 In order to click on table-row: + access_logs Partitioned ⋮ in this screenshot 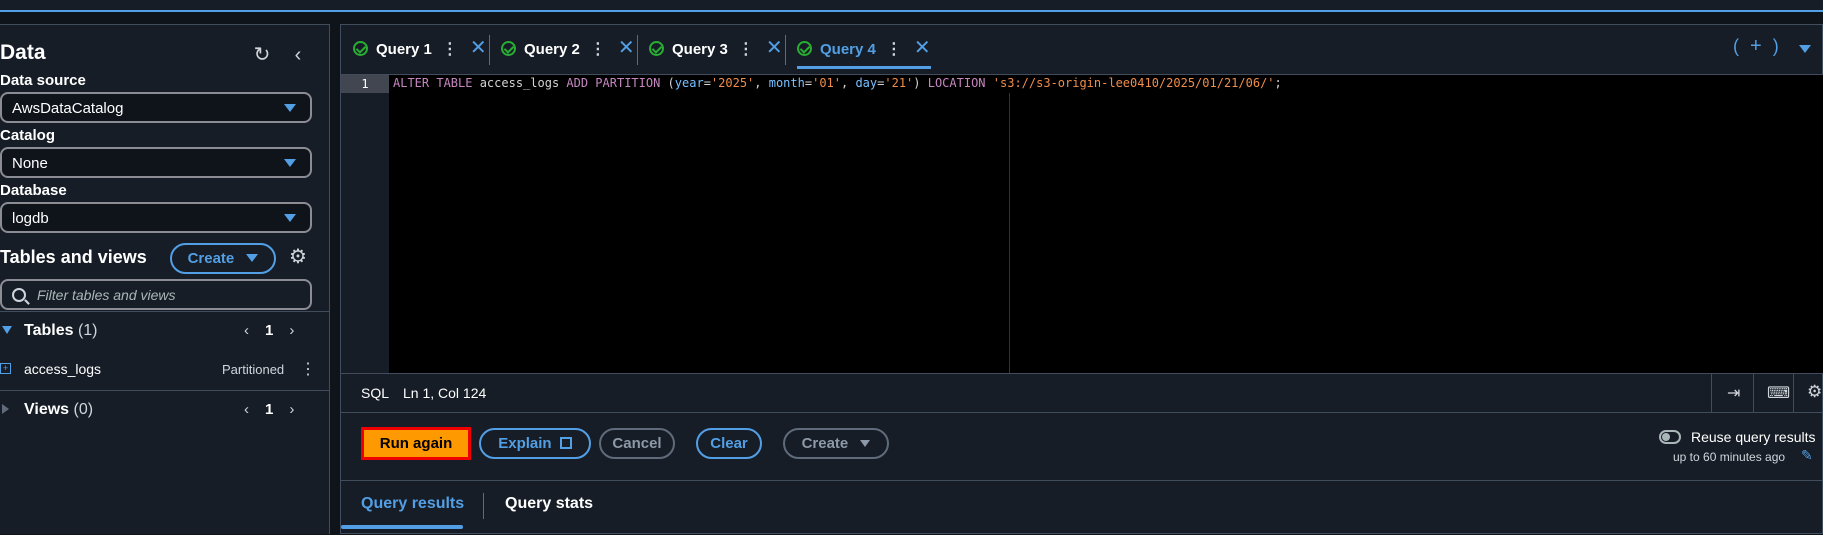, I will do `click(165, 371)`.